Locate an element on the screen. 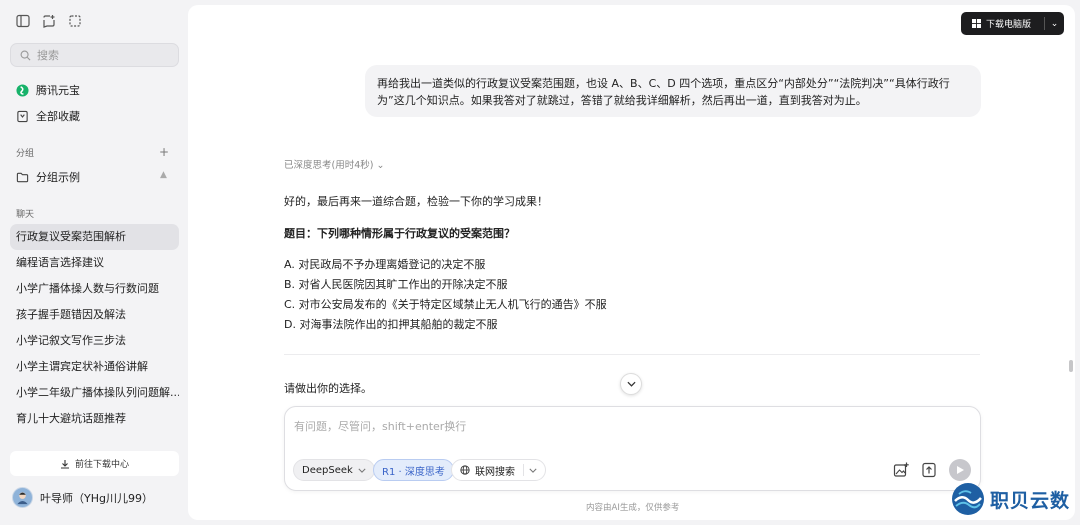 This screenshot has height=525, width=1080. thinking-chevron-icon: ⌄ is located at coordinates (380, 165).